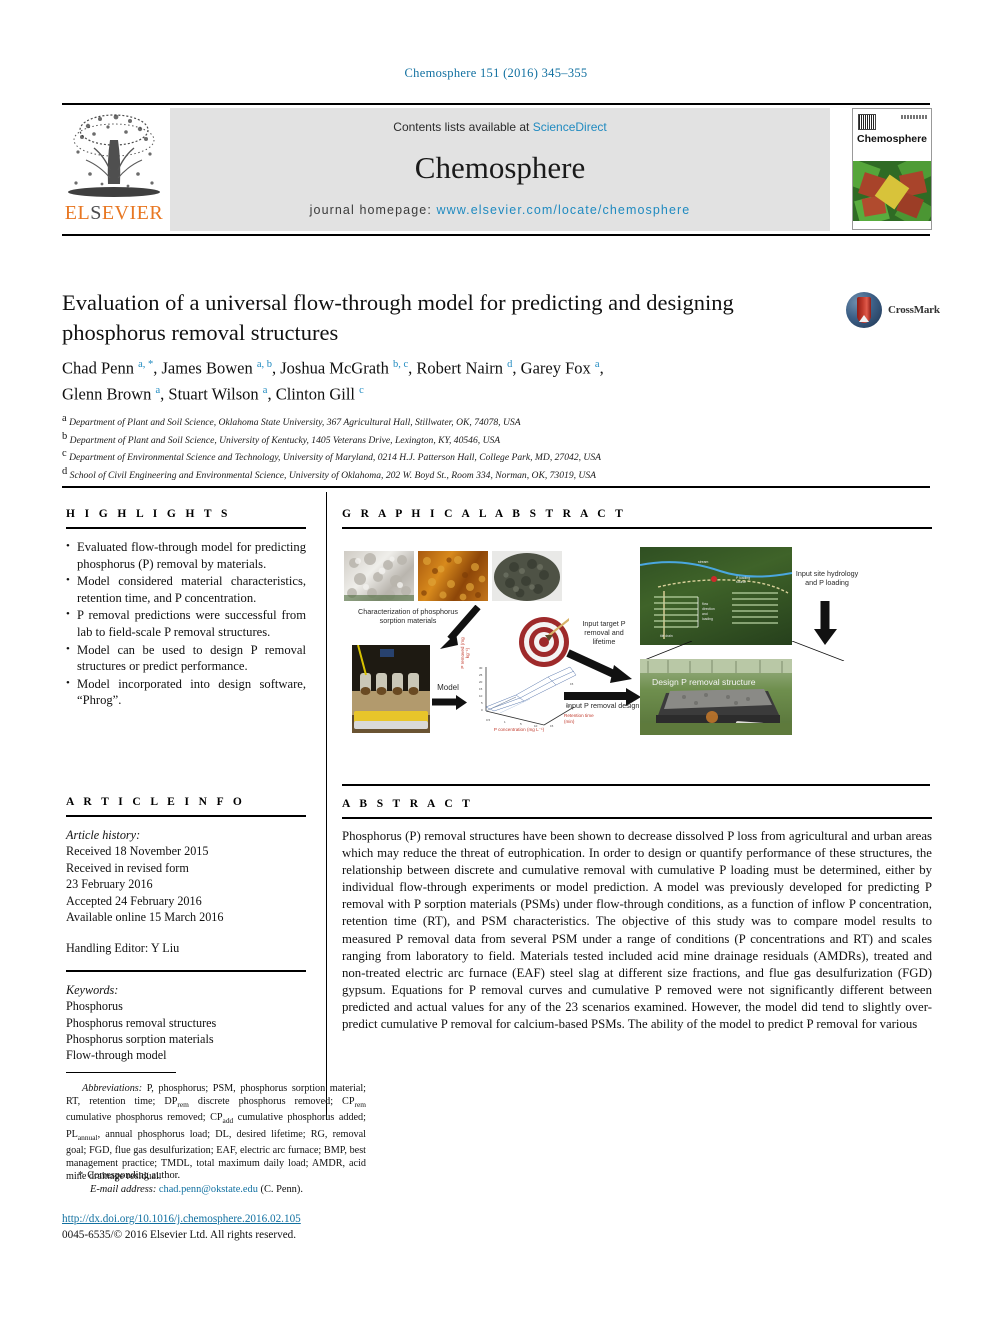 This screenshot has height=1323, width=992. Describe the element at coordinates (666, 636) in the screenshot. I see `svg-text: tile drain` at that location.